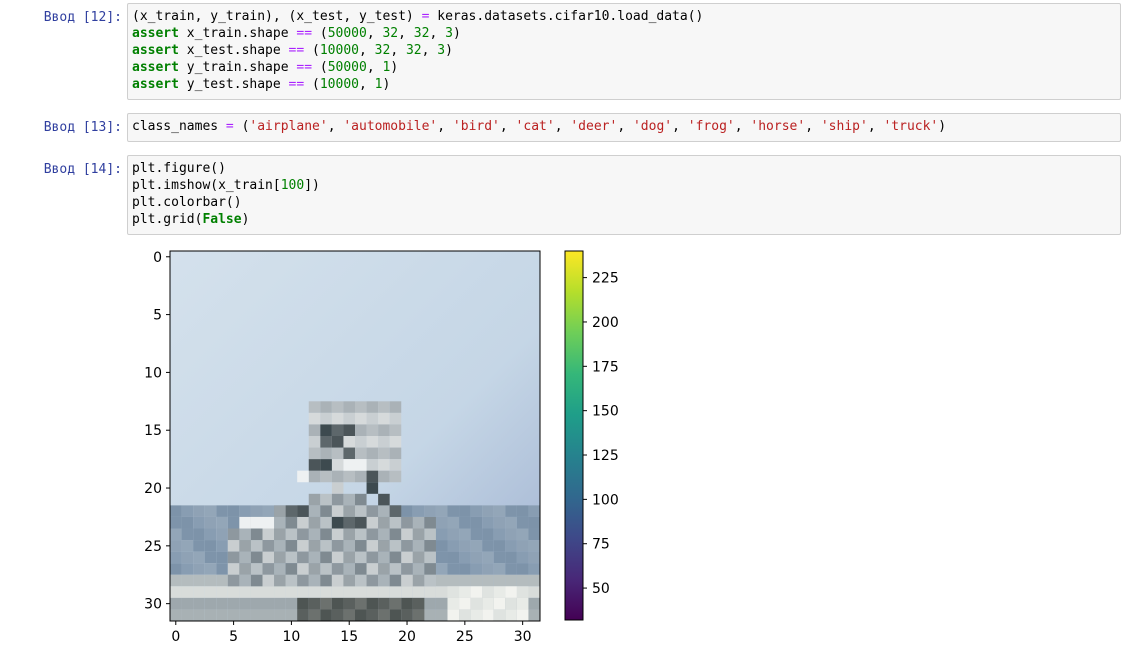 The image size is (1144, 672). What do you see at coordinates (82, 169) in the screenshot?
I see `cell-14-prompt: Ввод [14]:` at bounding box center [82, 169].